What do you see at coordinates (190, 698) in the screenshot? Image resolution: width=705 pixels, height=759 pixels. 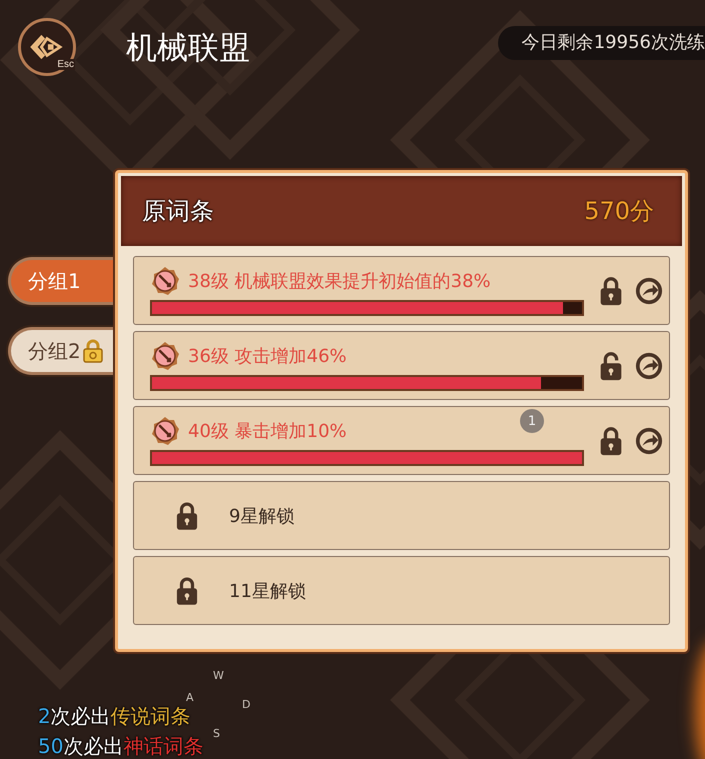 I see `key-label: A` at bounding box center [190, 698].